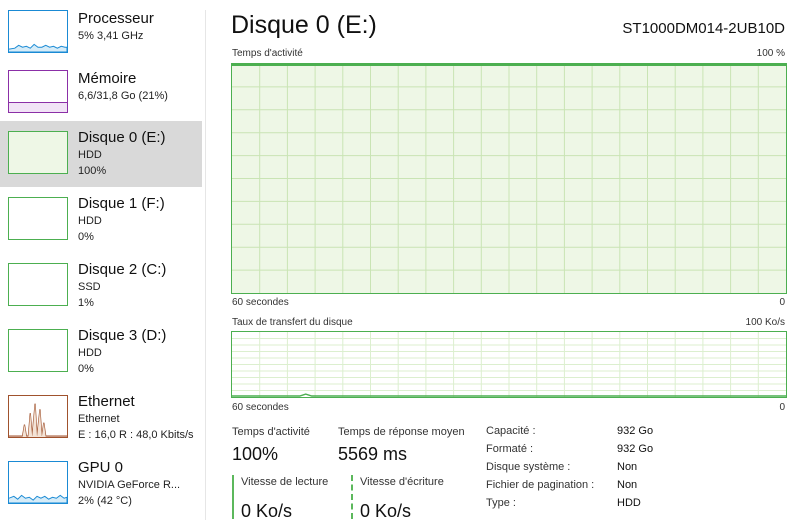 The height and width of the screenshot is (526, 793). Describe the element at coordinates (765, 322) in the screenshot. I see `transfer-graph-max-label: 100 Ko/s` at that location.